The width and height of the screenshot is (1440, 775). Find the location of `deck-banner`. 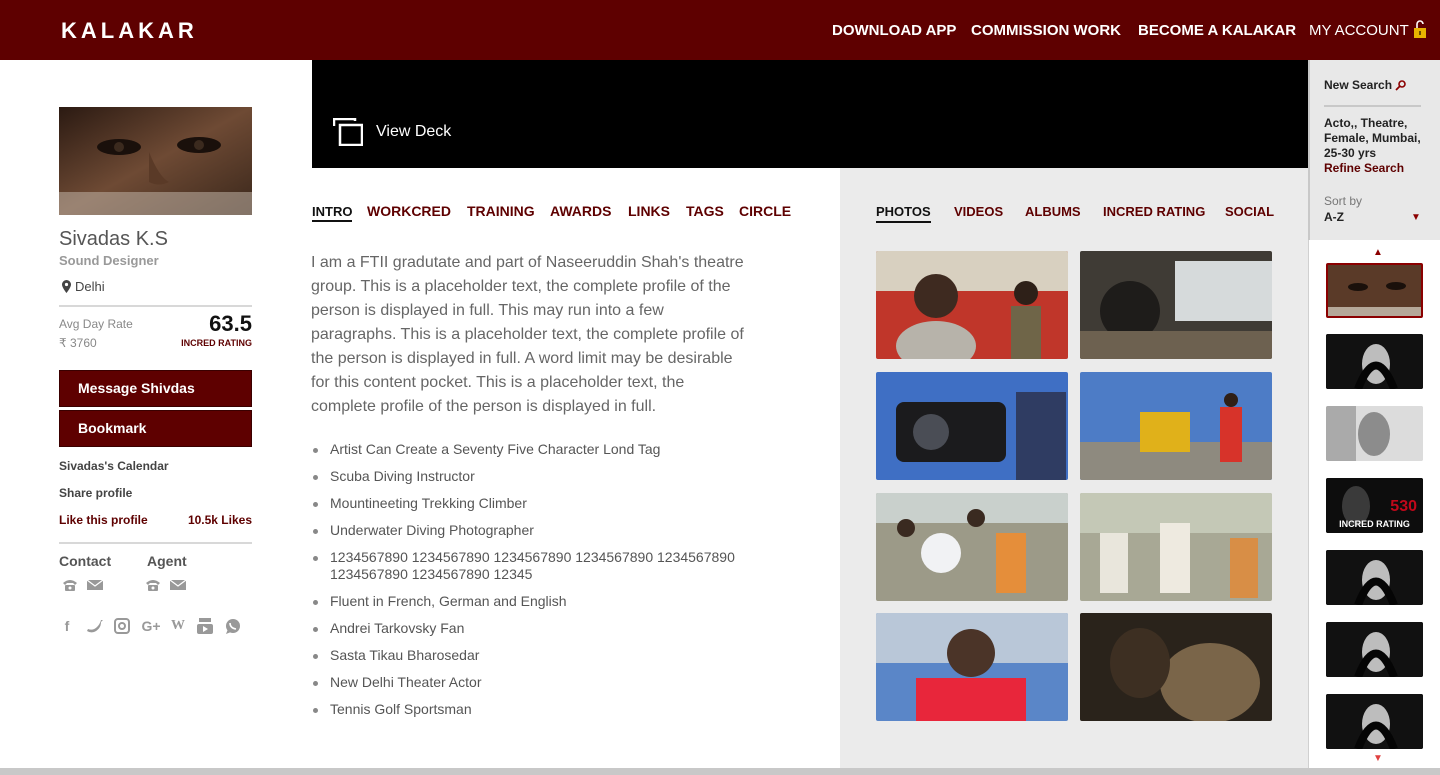

deck-banner is located at coordinates (810, 114).